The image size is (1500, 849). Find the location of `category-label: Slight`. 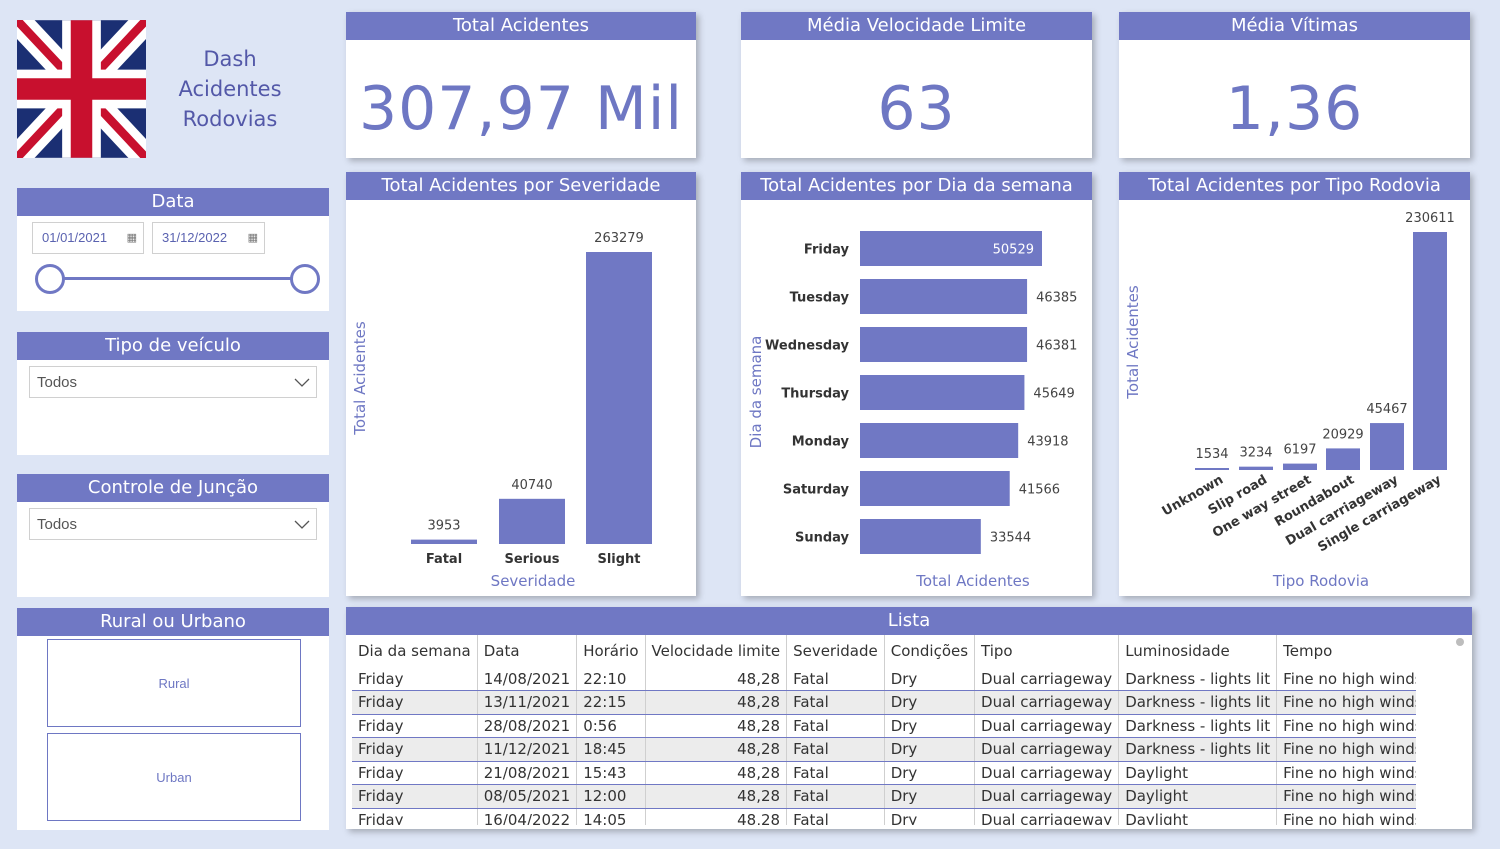

category-label: Slight is located at coordinates (618, 559).